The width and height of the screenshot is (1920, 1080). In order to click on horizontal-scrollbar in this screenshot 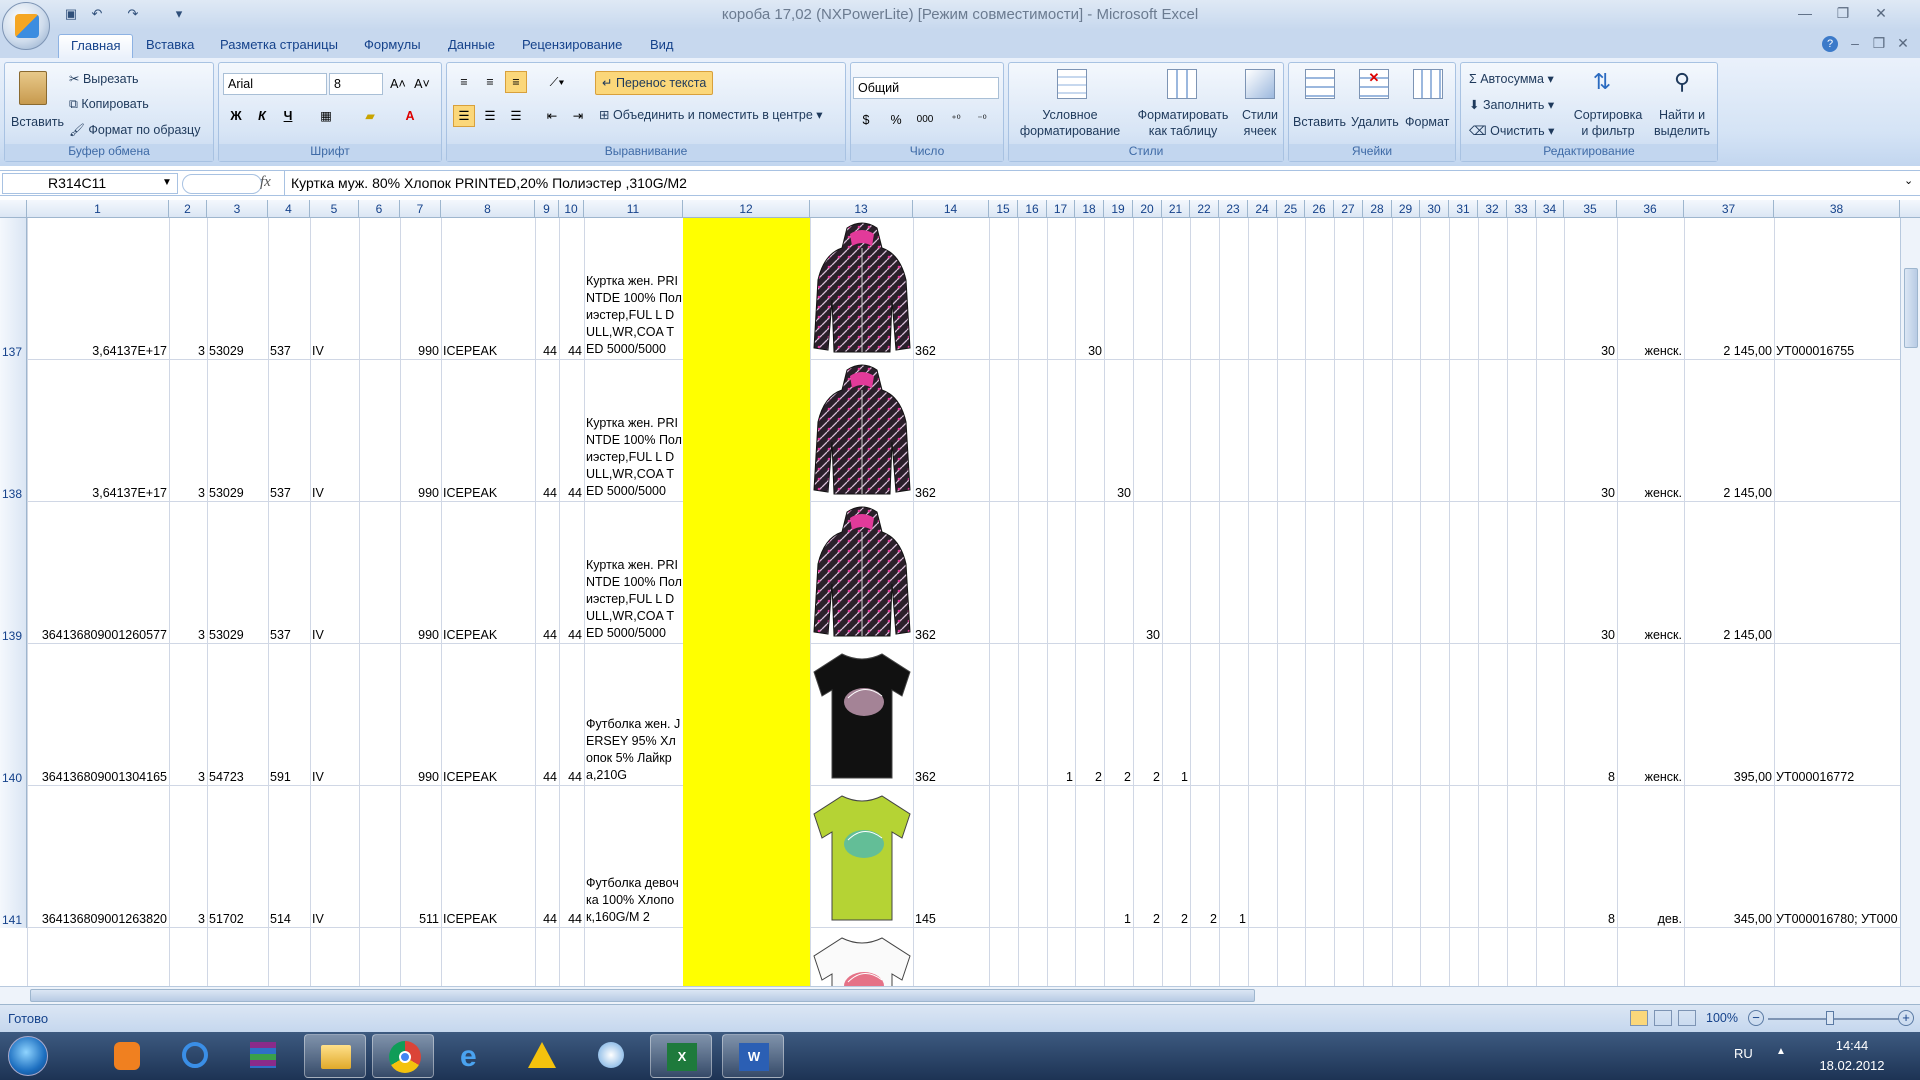, I will do `click(960, 995)`.